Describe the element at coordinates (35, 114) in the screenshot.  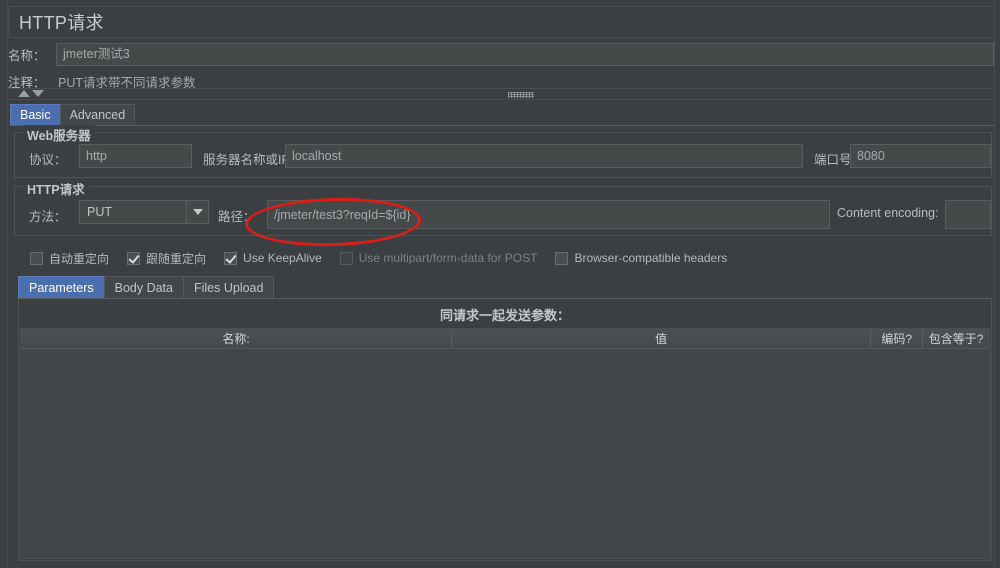
I see `tab-basic: Basic` at that location.